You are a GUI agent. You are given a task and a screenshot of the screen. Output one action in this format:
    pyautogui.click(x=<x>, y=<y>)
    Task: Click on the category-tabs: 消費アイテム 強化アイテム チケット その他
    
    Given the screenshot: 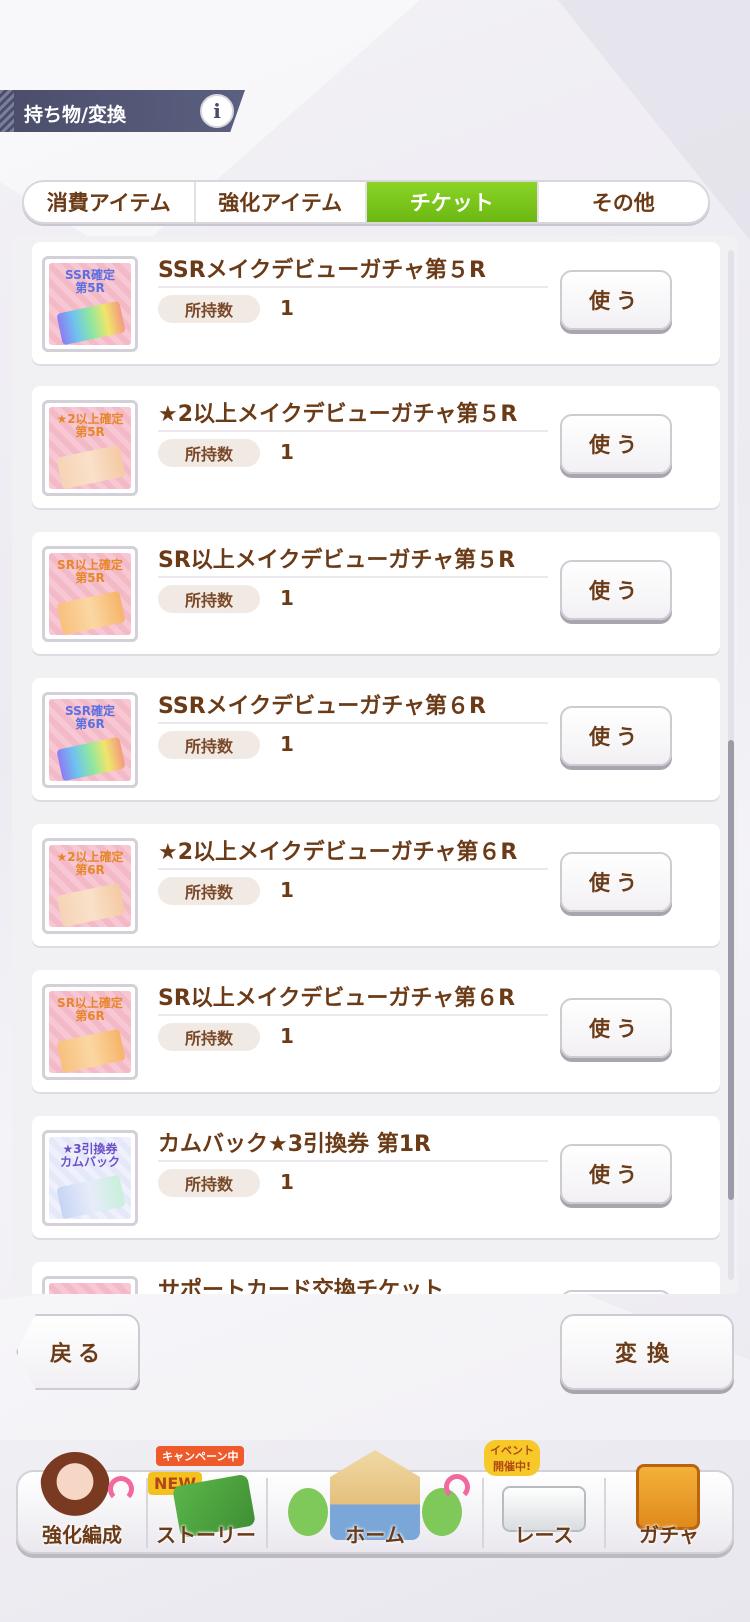 What is the action you would take?
    pyautogui.click(x=366, y=202)
    